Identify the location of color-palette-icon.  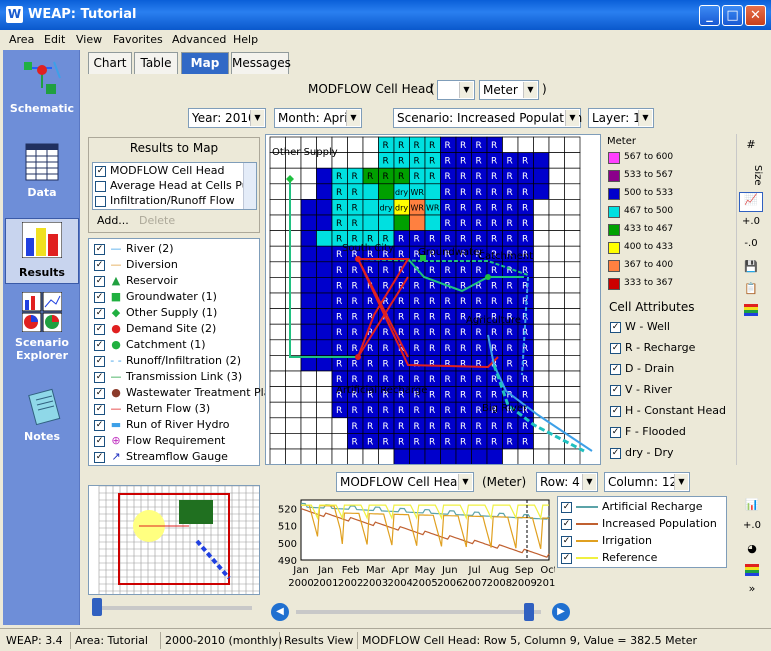
(752, 570).